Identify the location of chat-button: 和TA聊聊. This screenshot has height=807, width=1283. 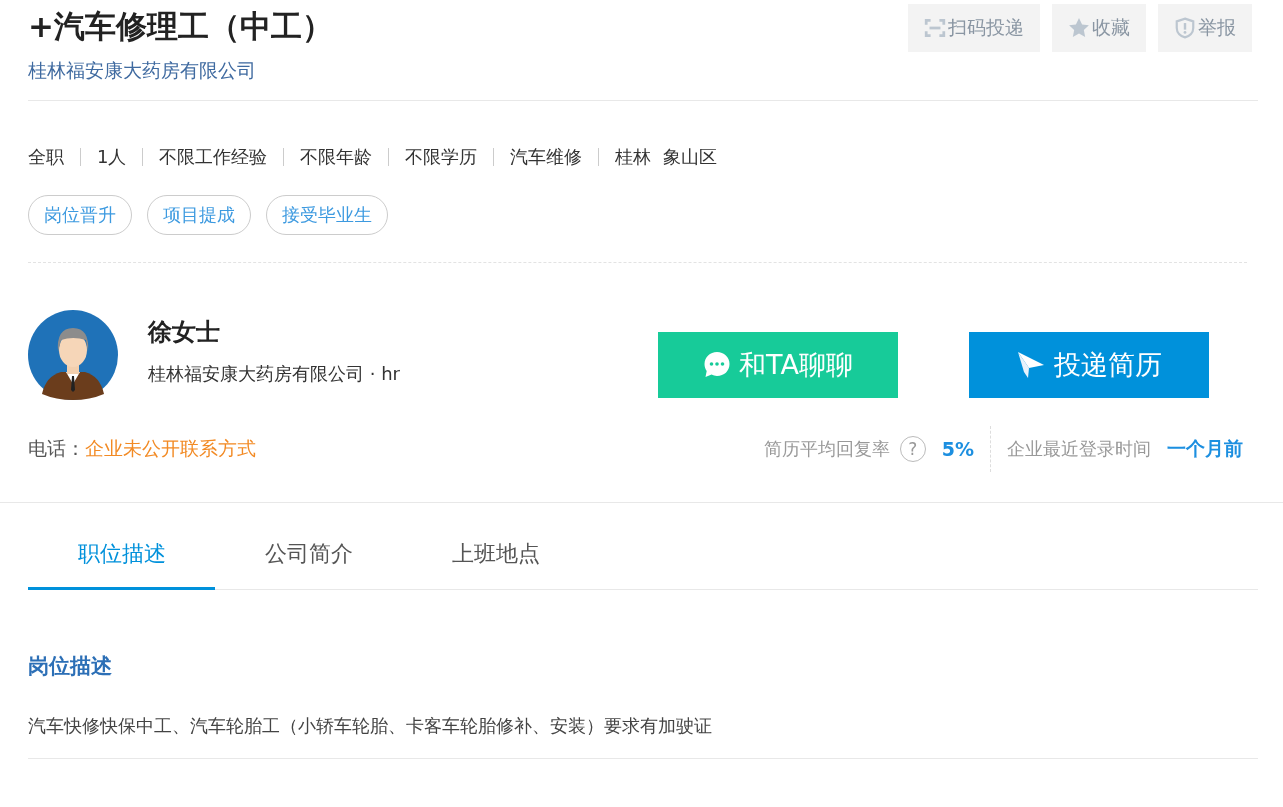
(778, 365).